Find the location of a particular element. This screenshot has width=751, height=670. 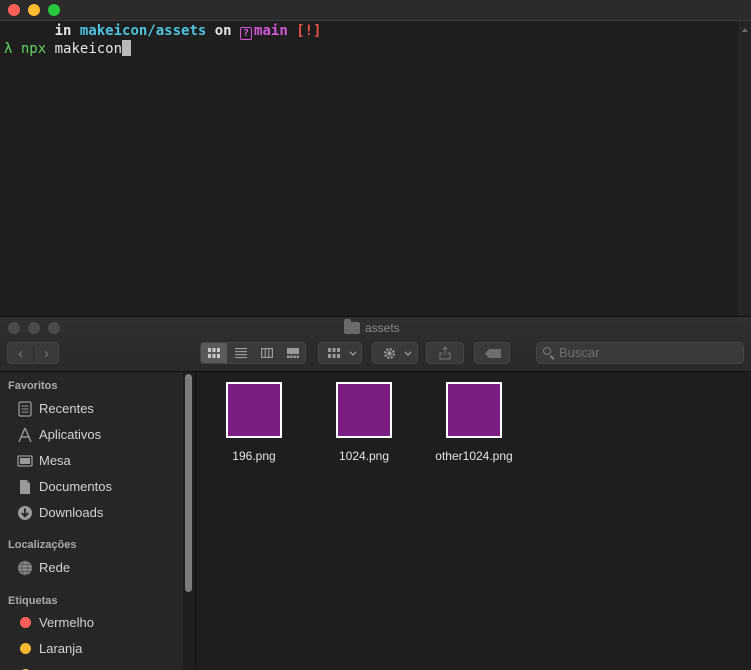

forward-button: › is located at coordinates (46, 353).